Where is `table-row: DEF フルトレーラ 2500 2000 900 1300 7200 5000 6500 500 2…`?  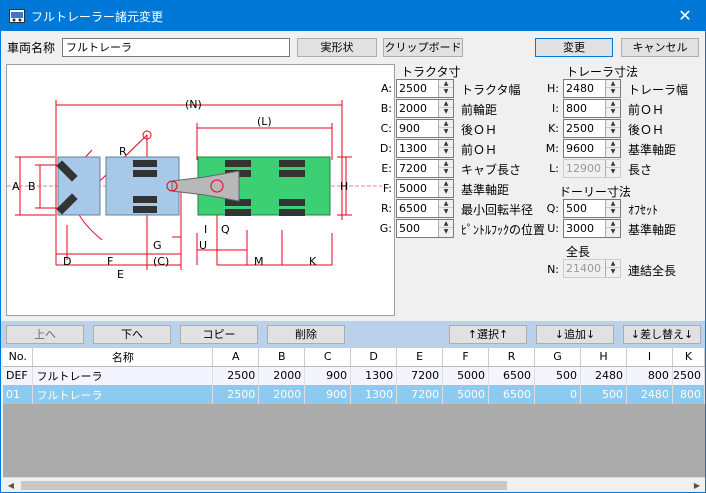
table-row: DEF フルトレーラ 2500 2000 900 1300 7200 5000 6500 500 2… is located at coordinates (354, 375).